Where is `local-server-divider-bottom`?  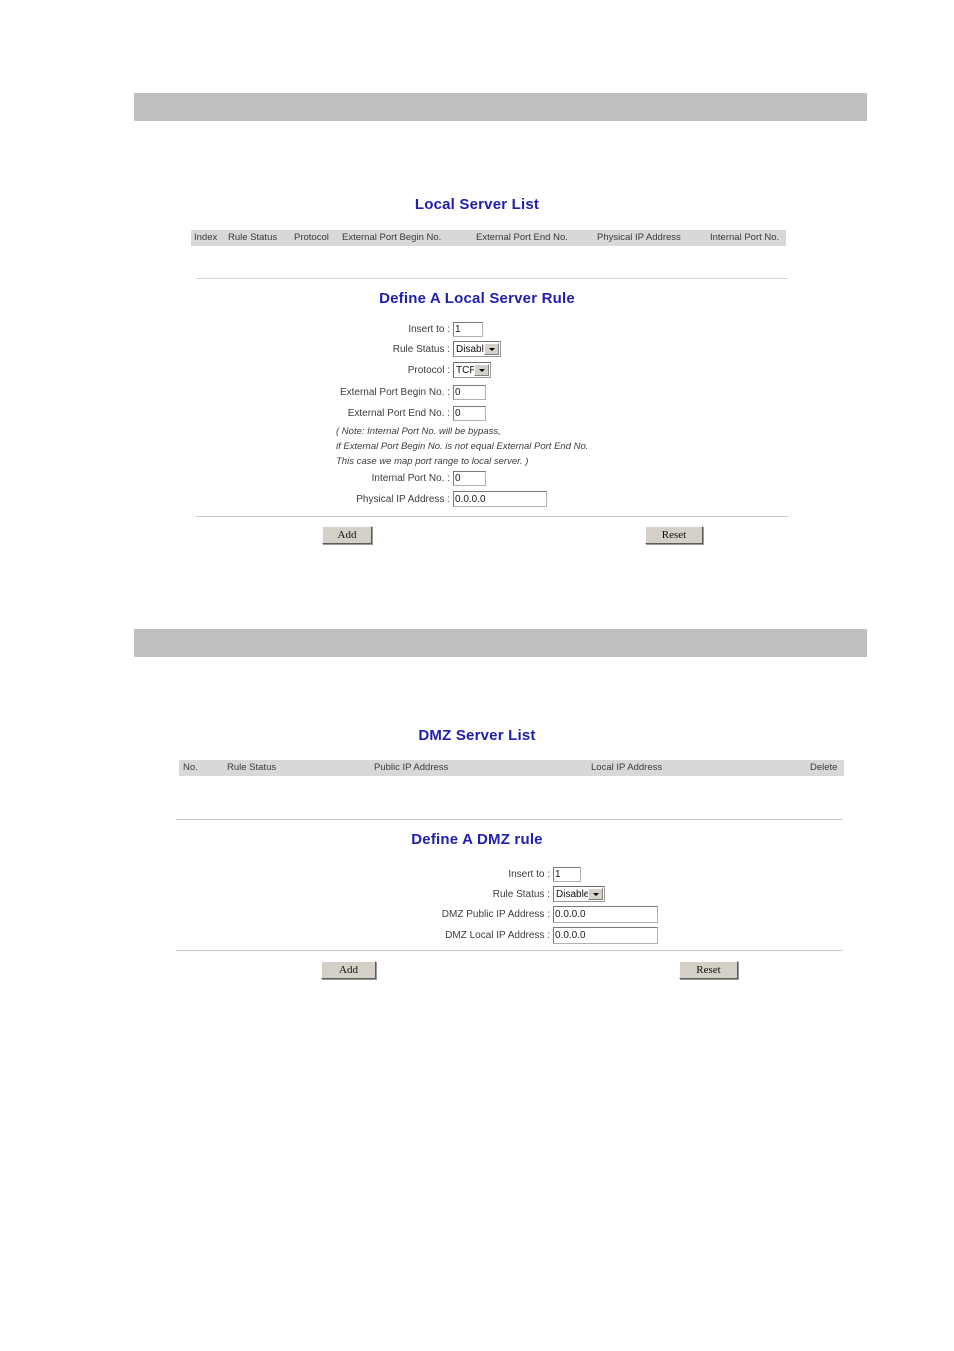
local-server-divider-bottom is located at coordinates (492, 516).